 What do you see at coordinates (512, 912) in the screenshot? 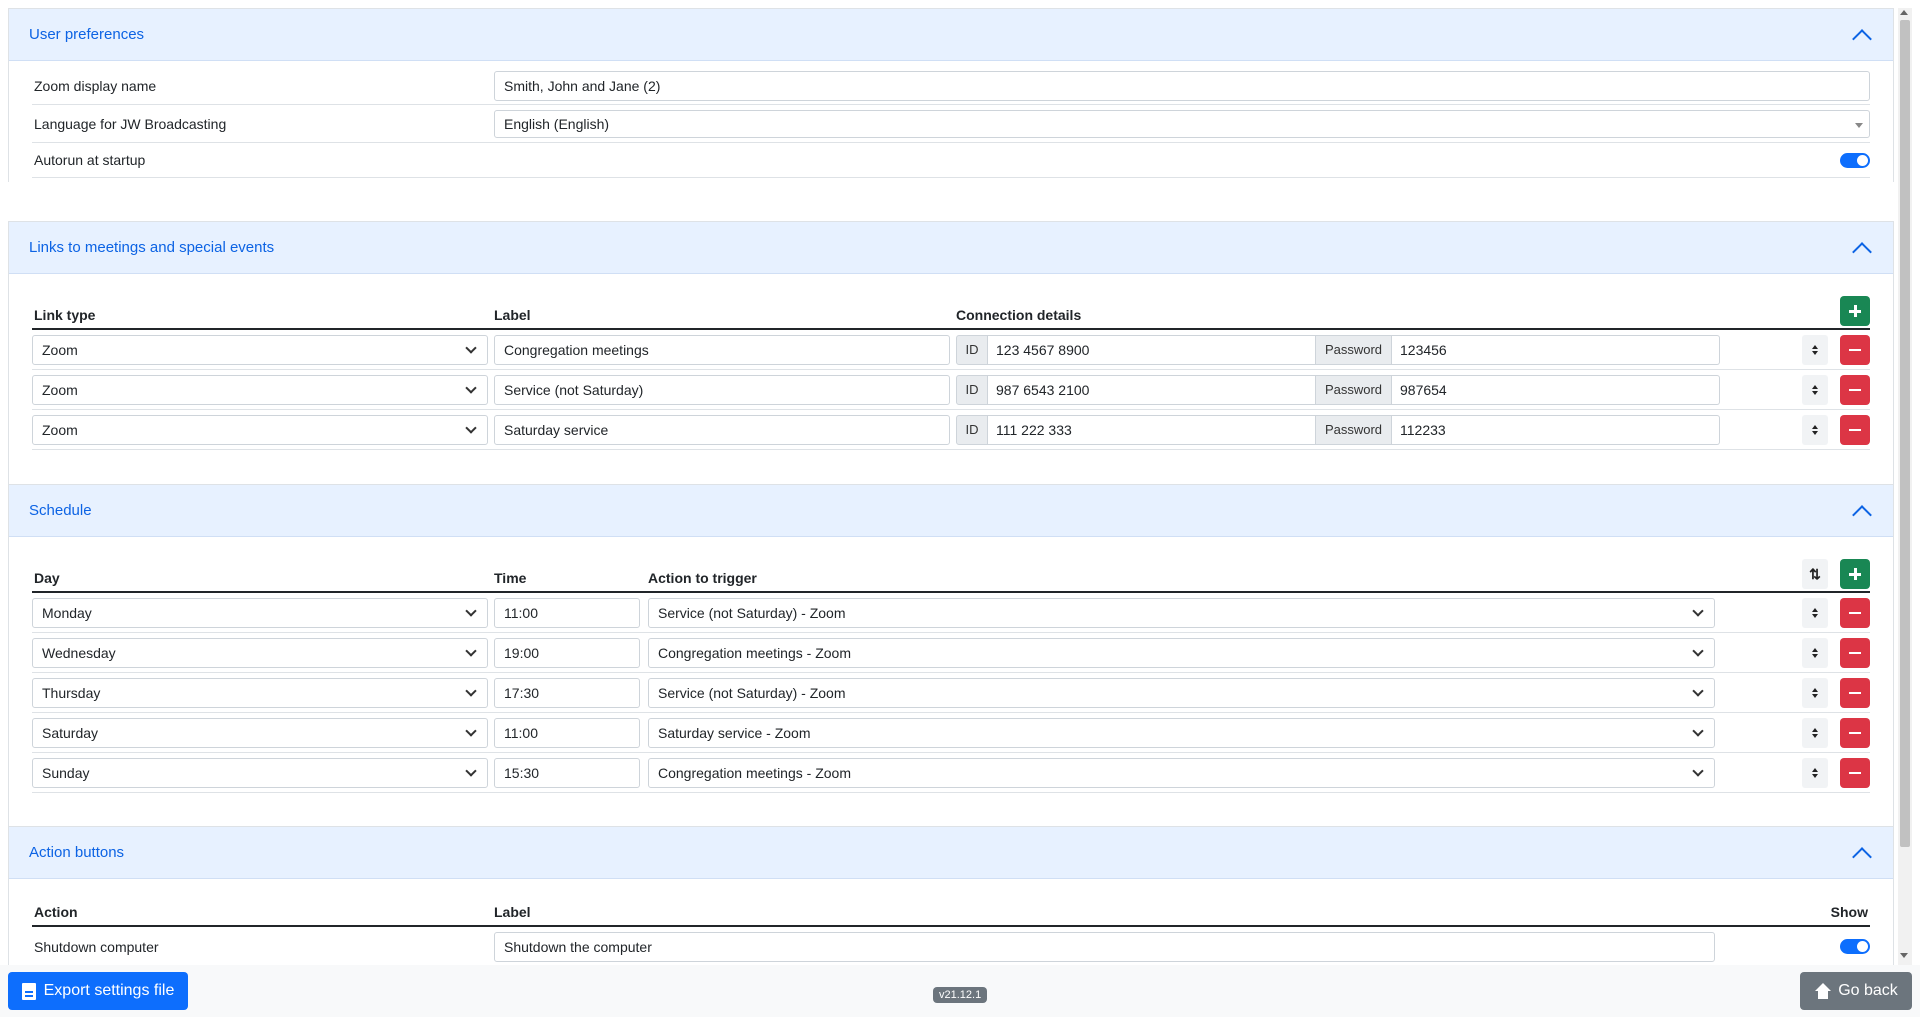
I see `label-col-header: Label` at bounding box center [512, 912].